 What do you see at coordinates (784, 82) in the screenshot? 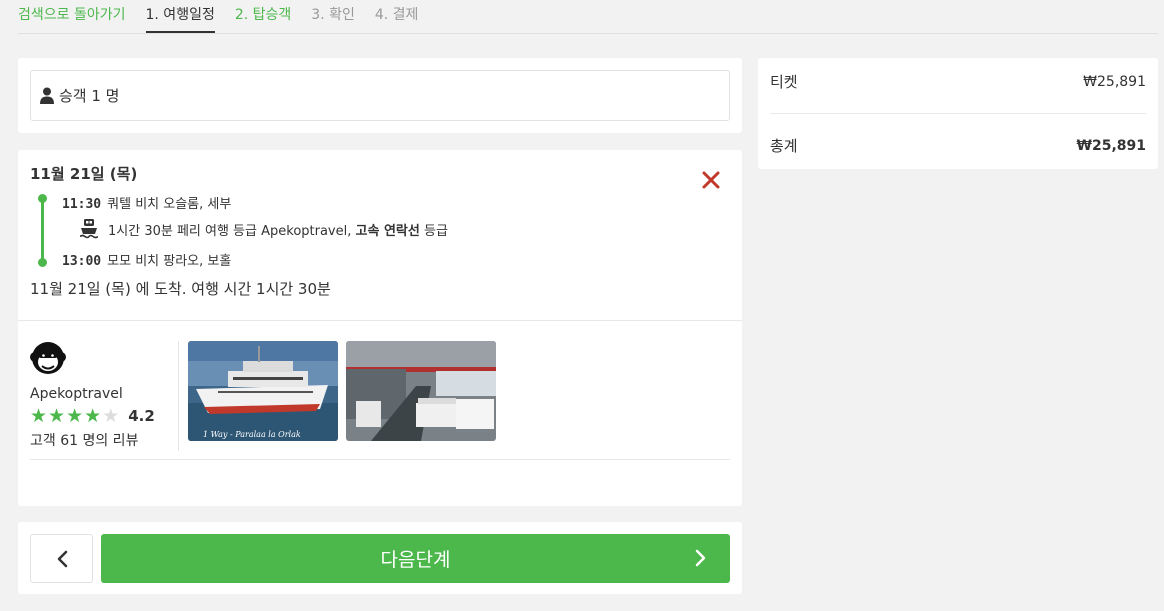
I see `ticket-label: 티켓` at bounding box center [784, 82].